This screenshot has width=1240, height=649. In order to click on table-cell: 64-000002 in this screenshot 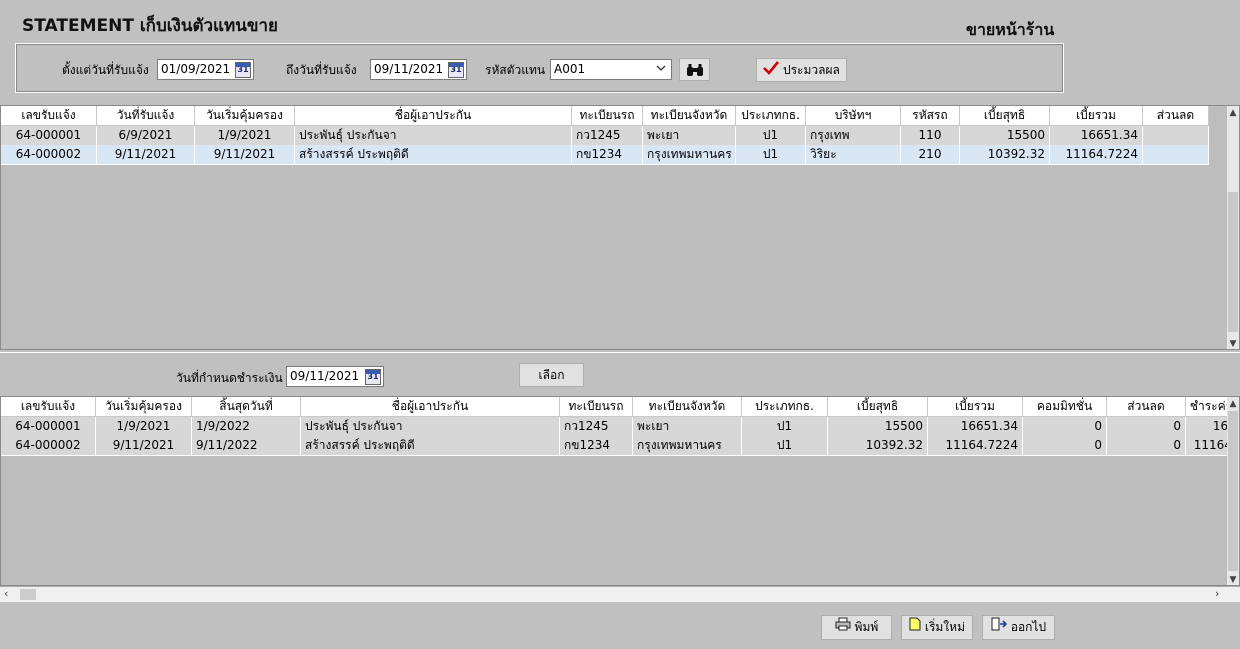, I will do `click(49, 155)`.